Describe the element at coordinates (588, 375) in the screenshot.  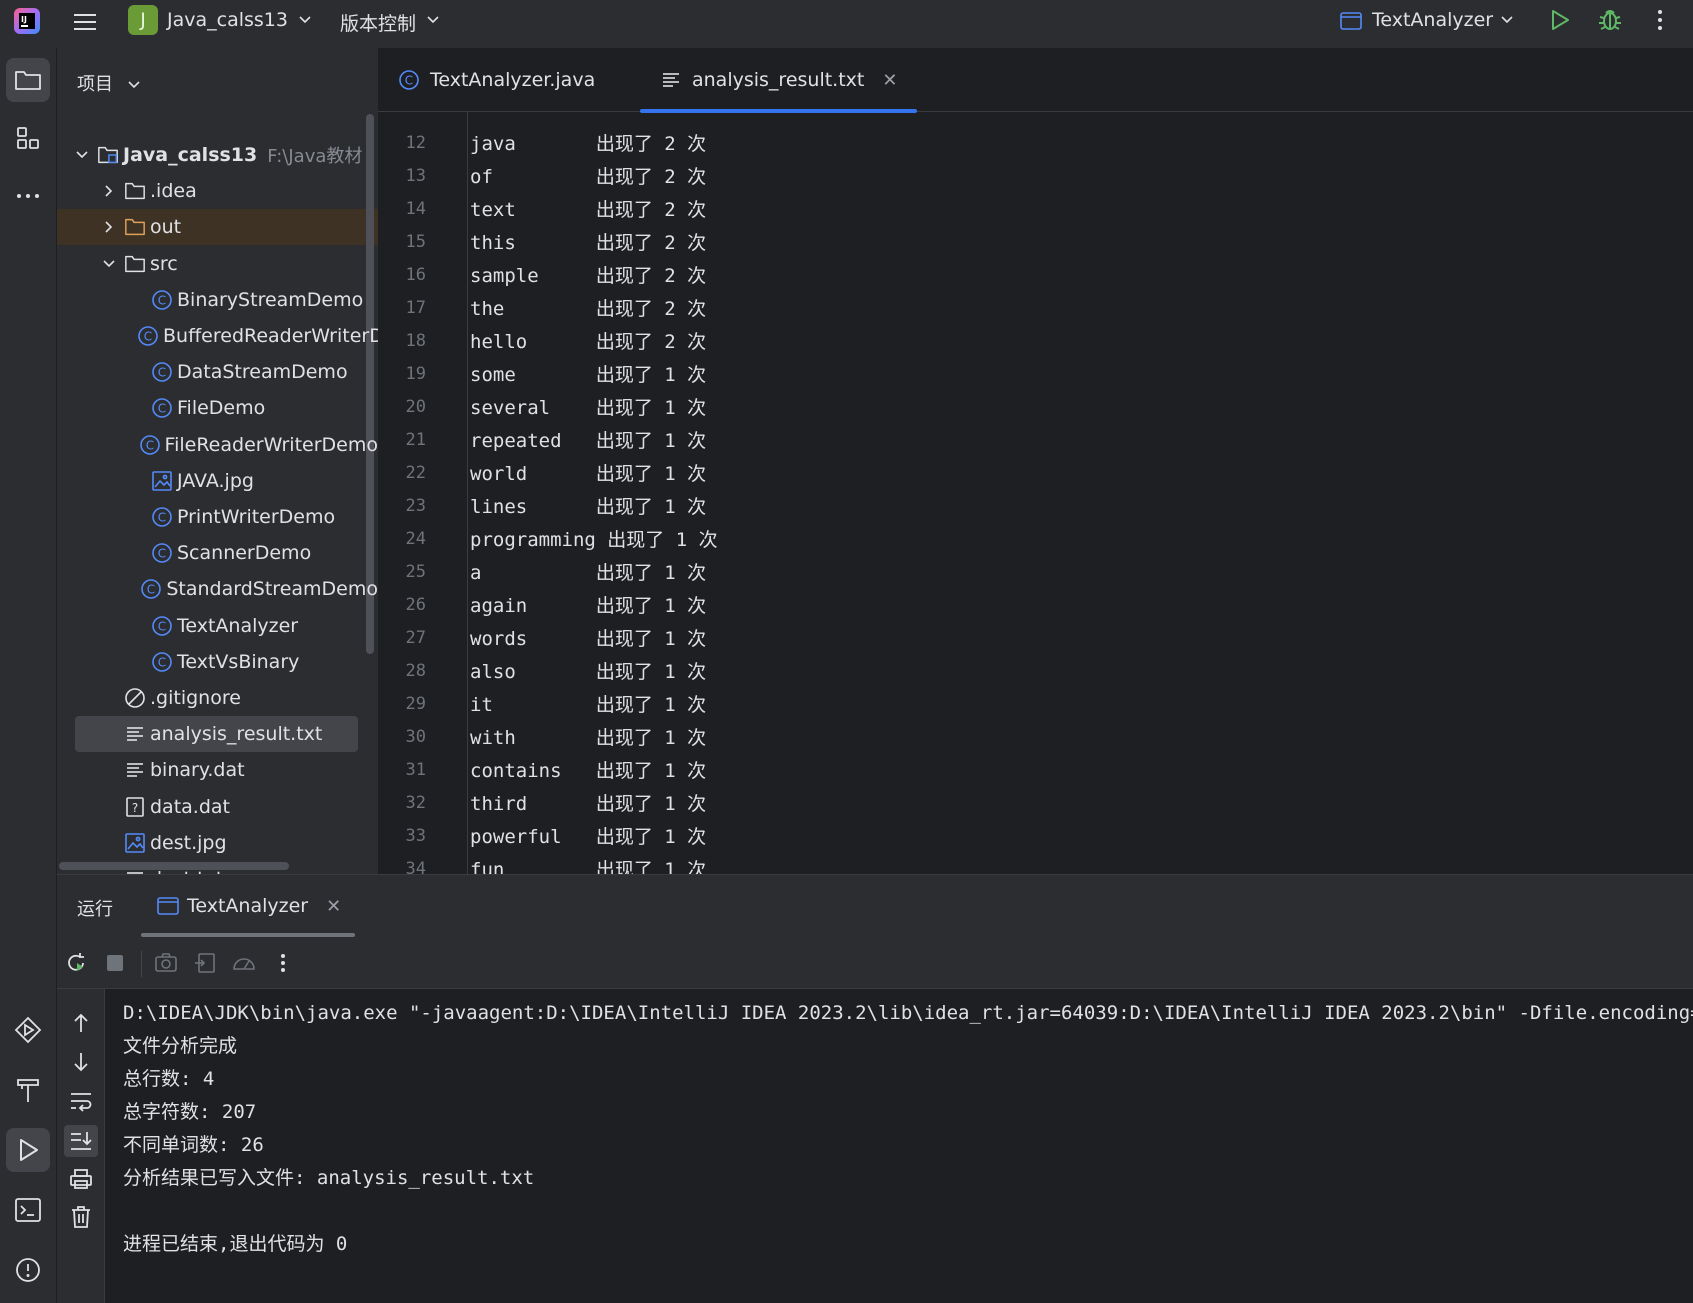
I see `line-text: some 出现了 1 次` at that location.